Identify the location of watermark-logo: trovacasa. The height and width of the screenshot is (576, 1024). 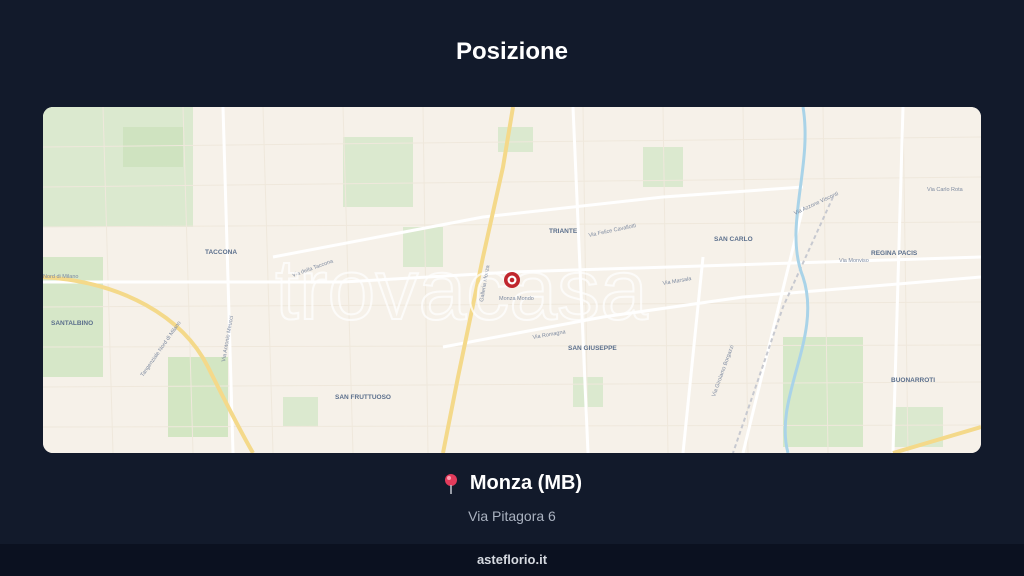
(461, 290).